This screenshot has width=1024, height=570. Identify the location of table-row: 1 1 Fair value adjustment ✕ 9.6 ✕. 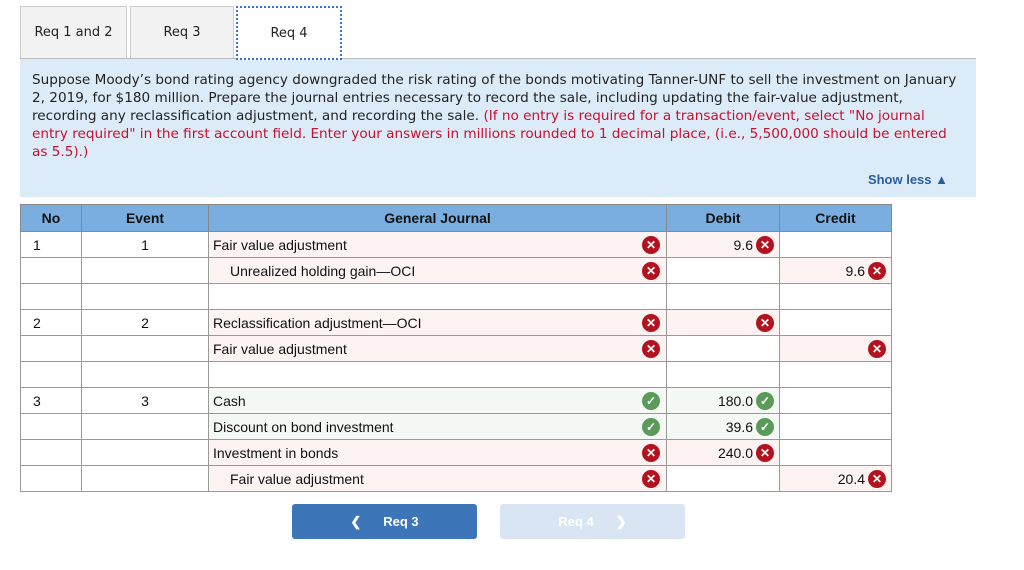
(456, 244).